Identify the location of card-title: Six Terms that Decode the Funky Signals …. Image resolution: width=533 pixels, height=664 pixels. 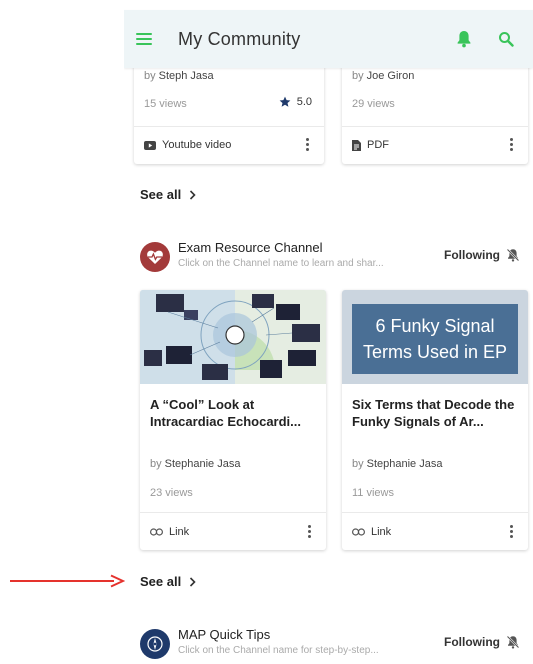
(433, 413).